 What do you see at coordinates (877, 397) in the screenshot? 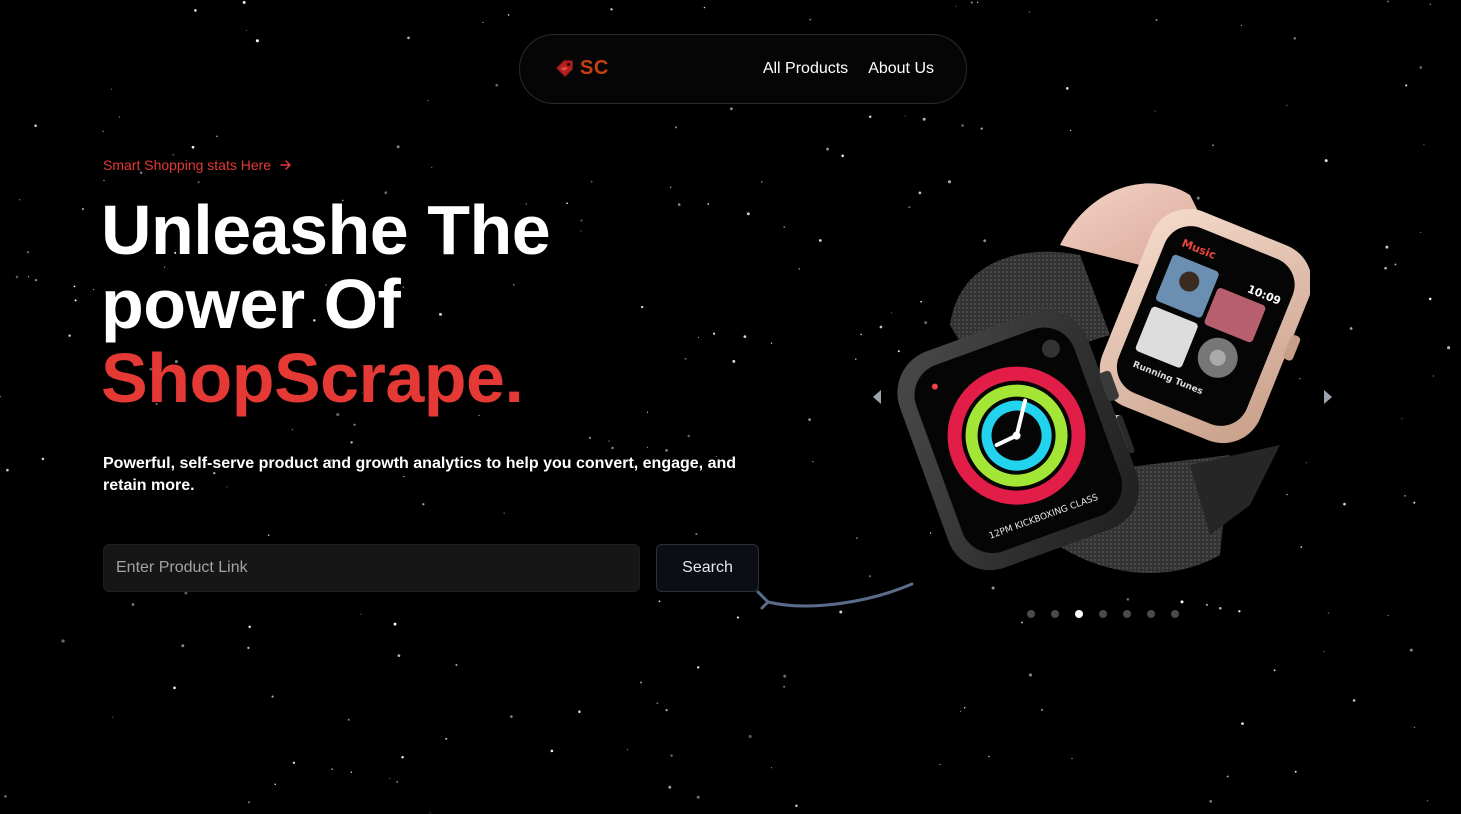
I see `carousel-prev-button` at bounding box center [877, 397].